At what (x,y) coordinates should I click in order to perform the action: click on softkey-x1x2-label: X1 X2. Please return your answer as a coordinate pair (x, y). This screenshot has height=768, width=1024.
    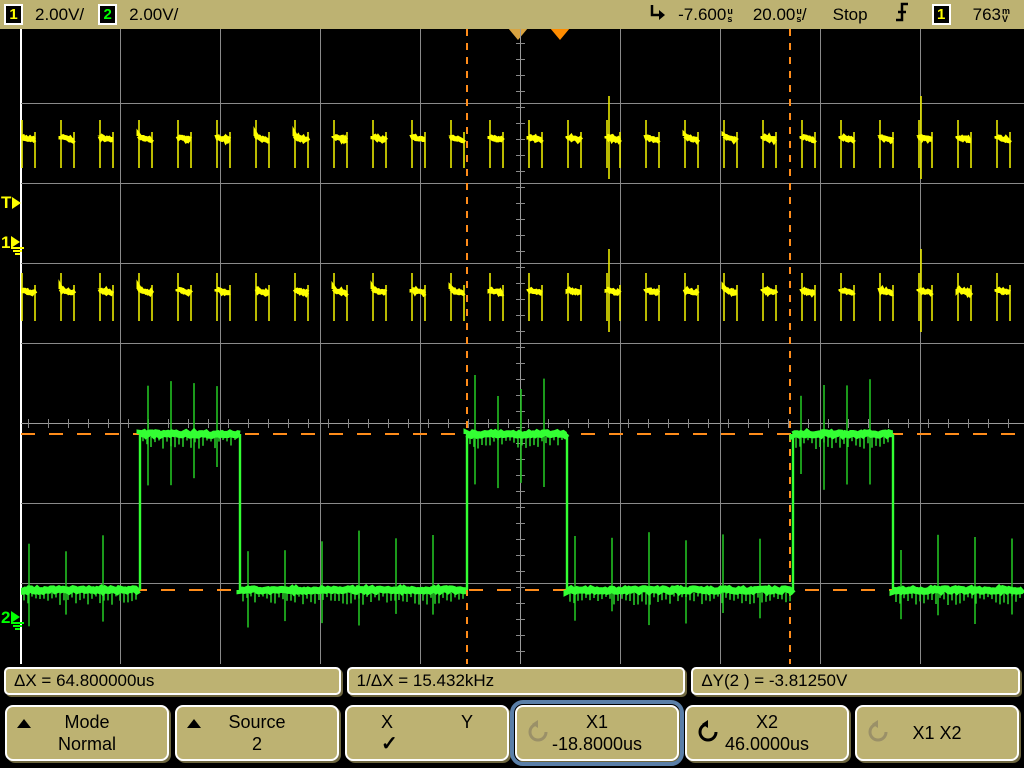
    Looking at the image, I should click on (937, 733).